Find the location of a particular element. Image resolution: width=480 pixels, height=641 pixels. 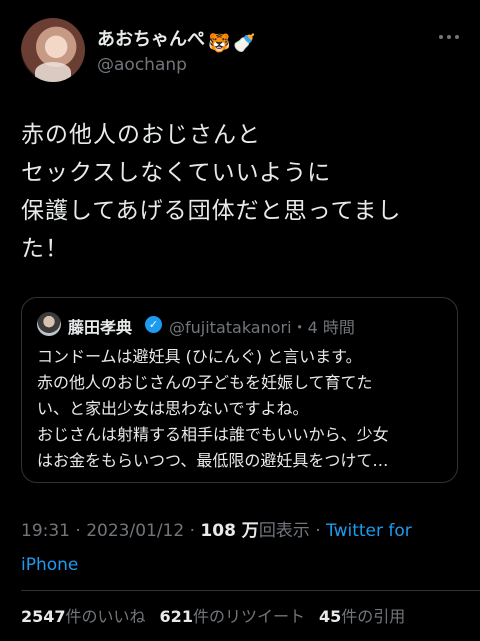

quoted-line: おじさんは射精する相手は誰でもいいから、少女 is located at coordinates (213, 434).